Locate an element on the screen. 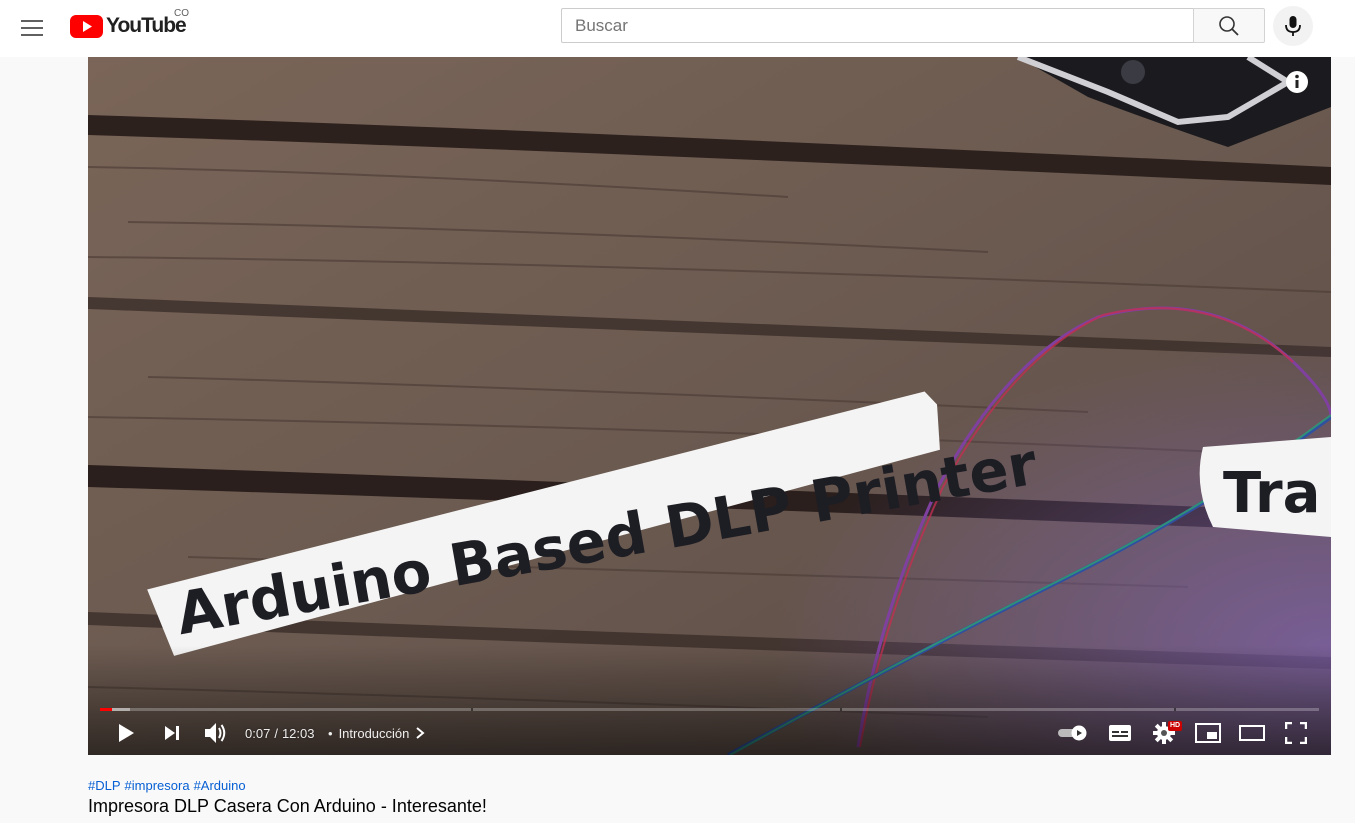 The height and width of the screenshot is (823, 1355). search-button is located at coordinates (1229, 25).